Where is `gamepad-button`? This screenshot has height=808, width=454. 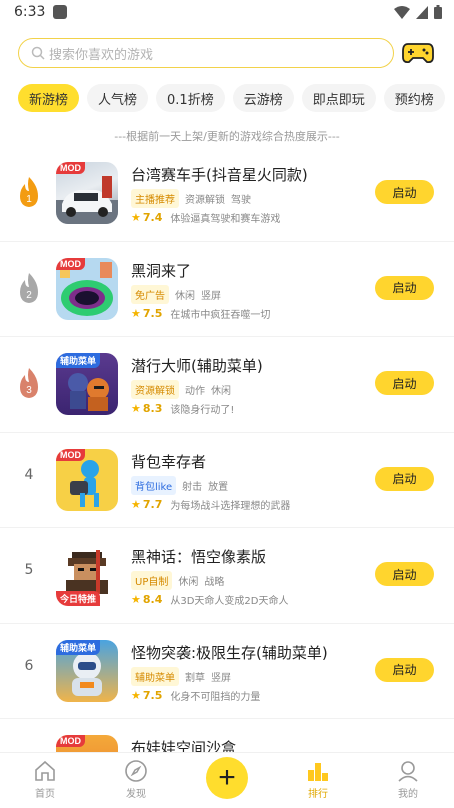
gamepad-button is located at coordinates (418, 53).